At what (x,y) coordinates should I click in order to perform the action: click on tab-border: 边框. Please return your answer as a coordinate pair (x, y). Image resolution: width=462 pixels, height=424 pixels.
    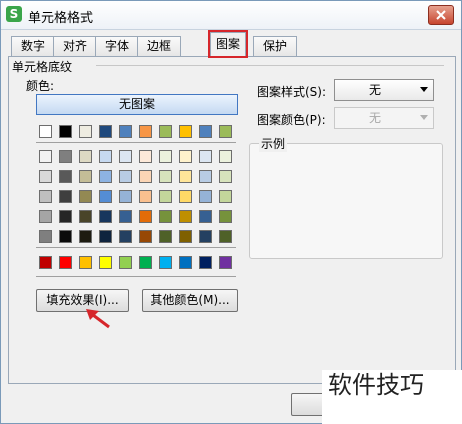
    Looking at the image, I should click on (159, 46).